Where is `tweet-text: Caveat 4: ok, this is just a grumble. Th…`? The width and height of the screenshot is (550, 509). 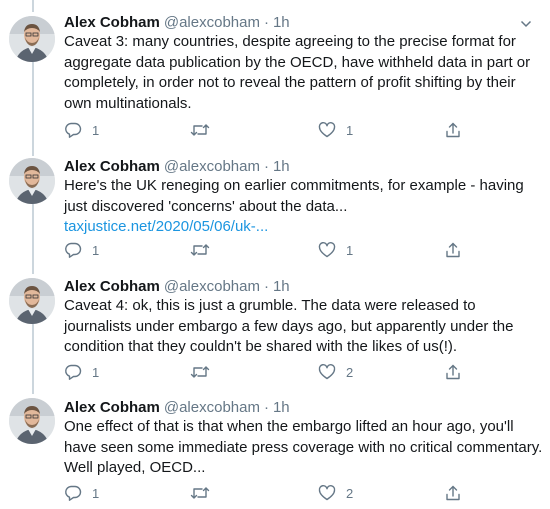 tweet-text: Caveat 4: ok, this is just a grumble. Th… is located at coordinates (304, 327).